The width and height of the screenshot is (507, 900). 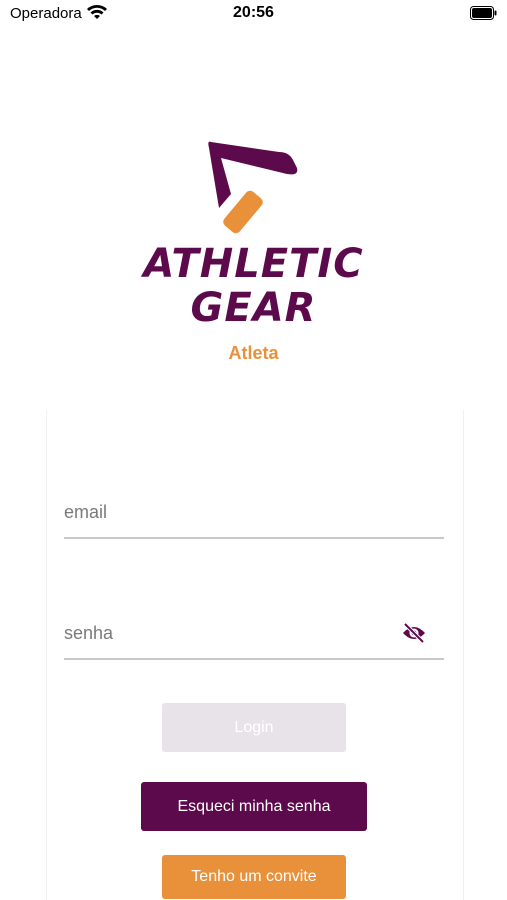 What do you see at coordinates (483, 13) in the screenshot?
I see `battery-icon` at bounding box center [483, 13].